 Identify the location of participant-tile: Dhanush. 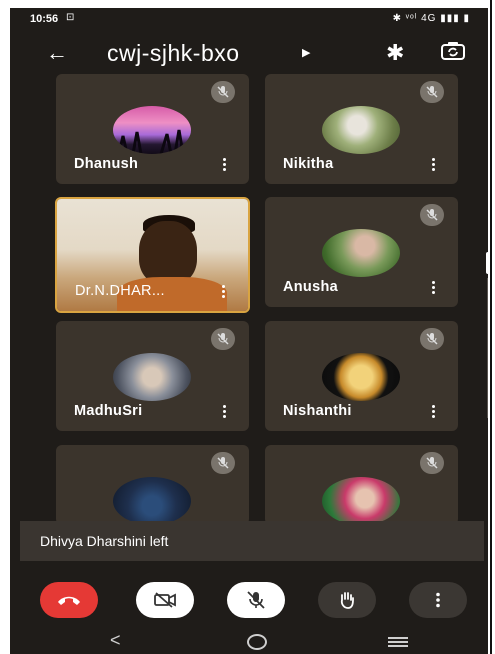
(152, 129).